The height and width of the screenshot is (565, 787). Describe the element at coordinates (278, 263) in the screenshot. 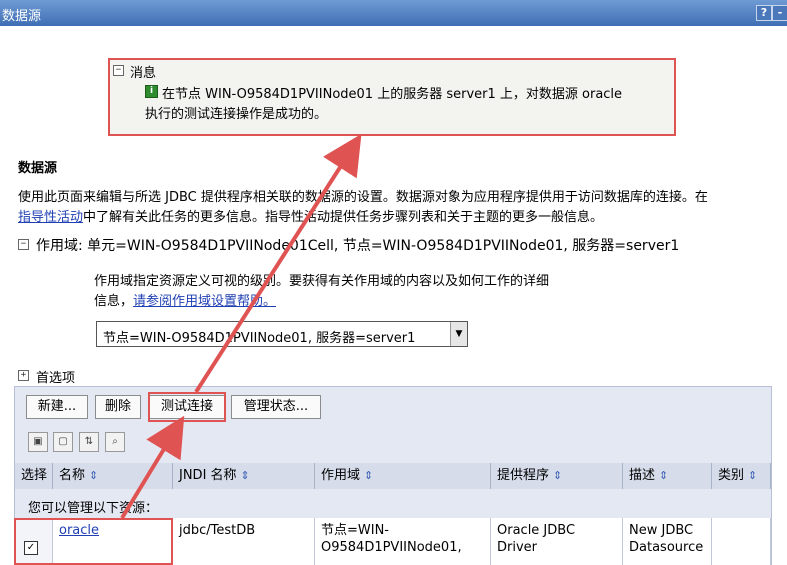

I see `arrow-to-message` at that location.